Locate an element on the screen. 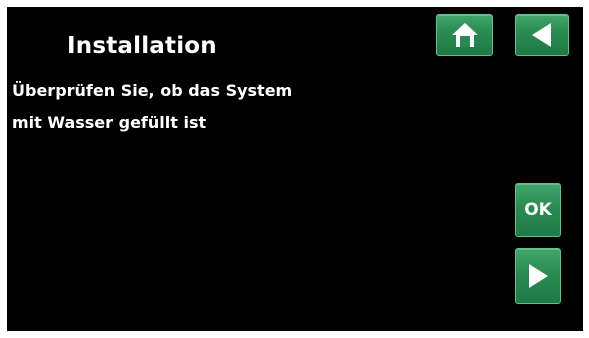  arrow-right-icon is located at coordinates (538, 276).